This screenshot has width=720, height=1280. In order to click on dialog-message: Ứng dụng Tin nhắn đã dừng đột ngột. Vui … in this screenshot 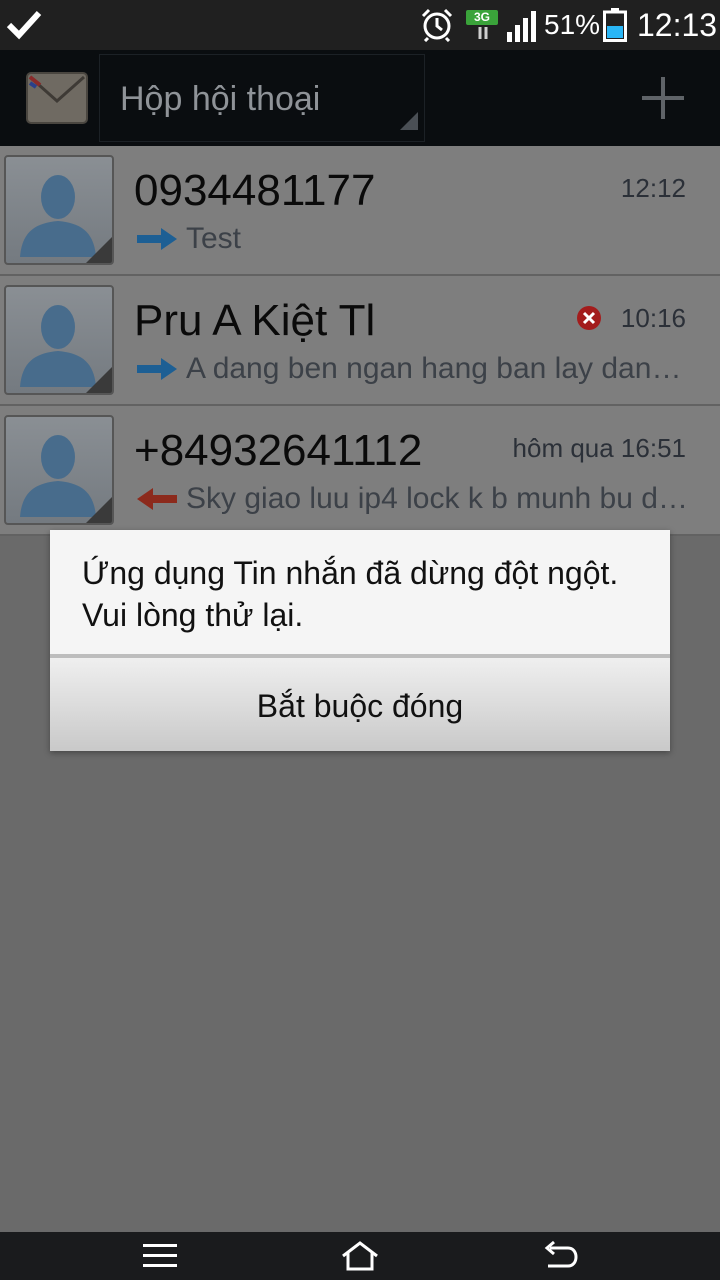, I will do `click(350, 594)`.